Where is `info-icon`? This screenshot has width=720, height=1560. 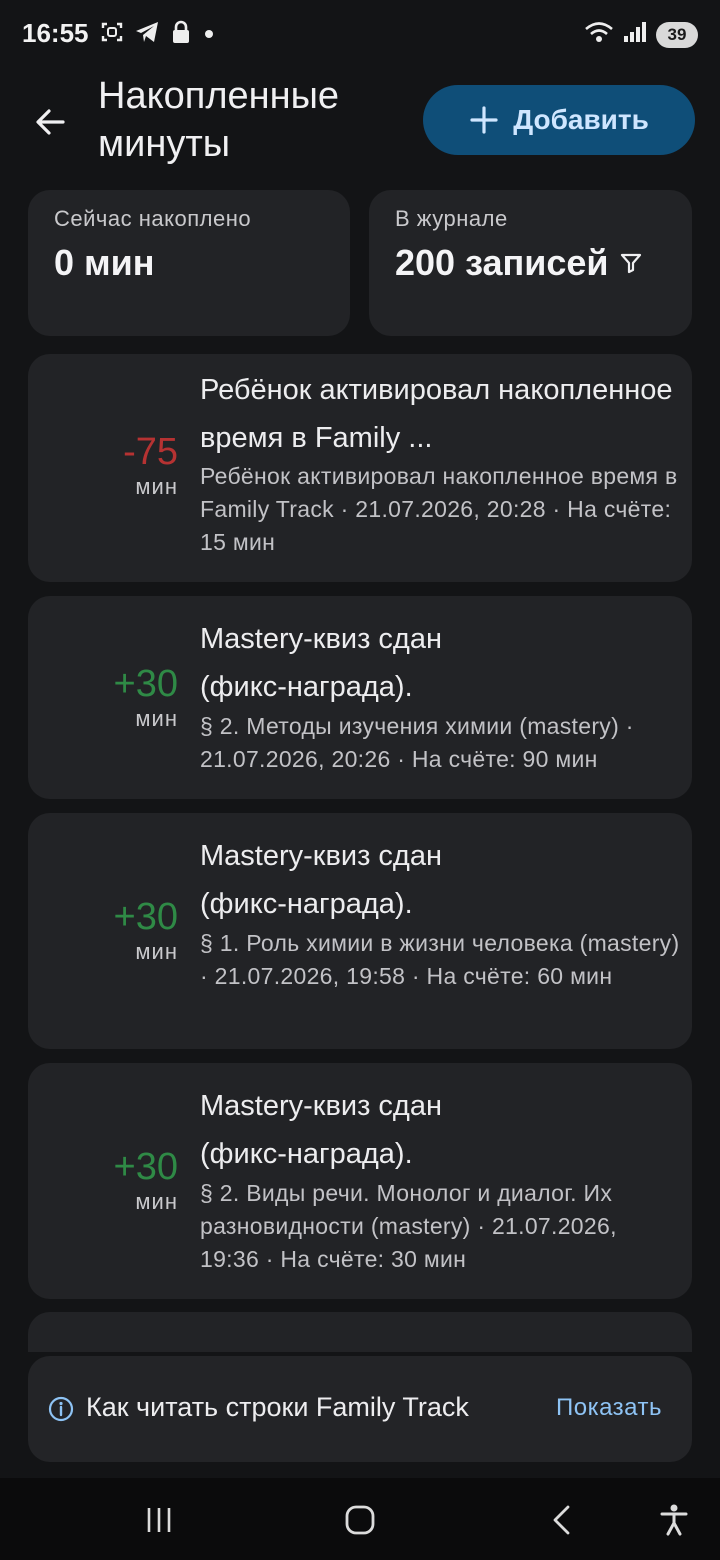
info-icon is located at coordinates (61, 1409).